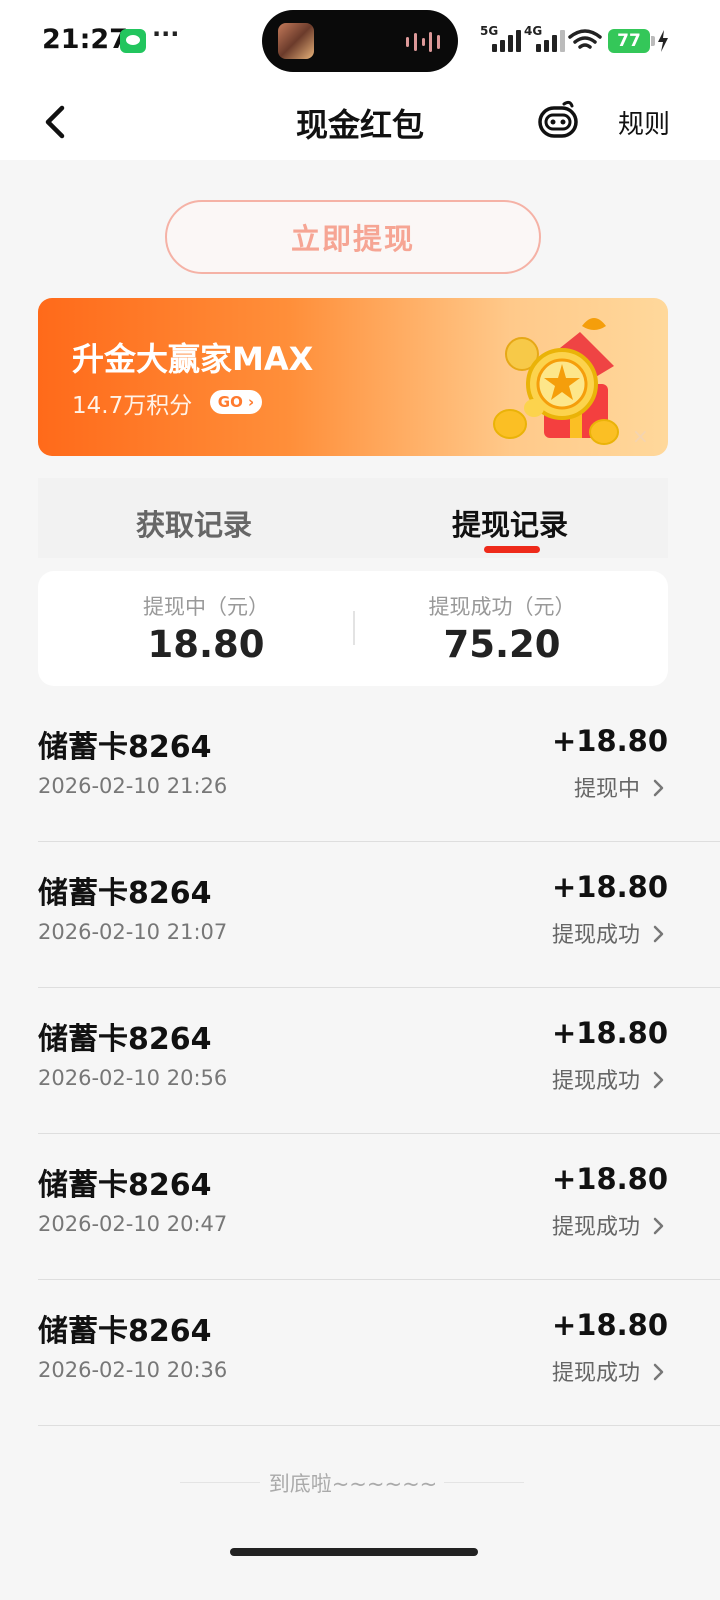 The image size is (720, 1600). I want to click on pending-amount: 18.80, so click(206, 644).